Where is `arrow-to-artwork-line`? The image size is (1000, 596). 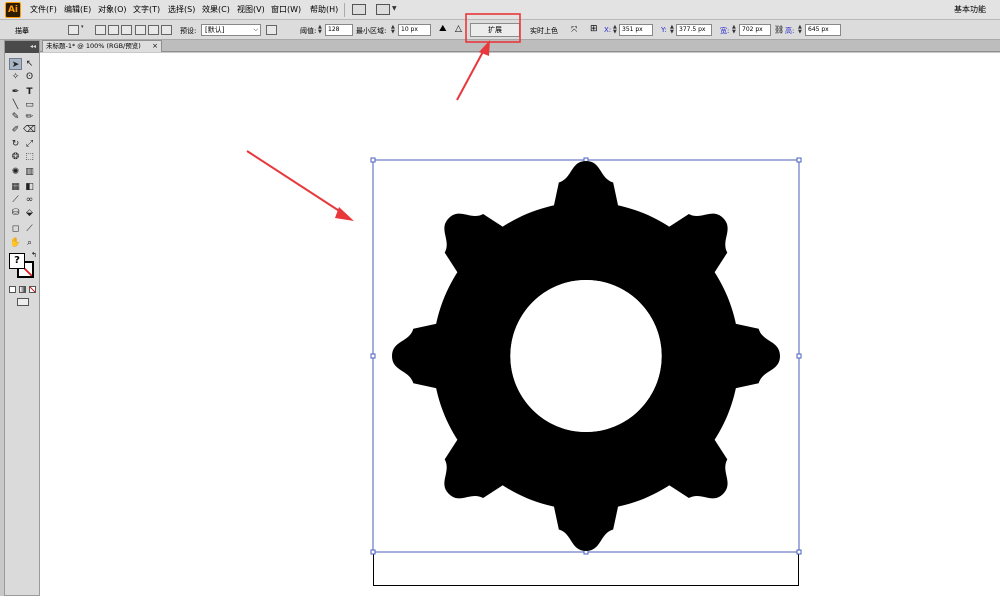
arrow-to-artwork-line is located at coordinates (295, 182).